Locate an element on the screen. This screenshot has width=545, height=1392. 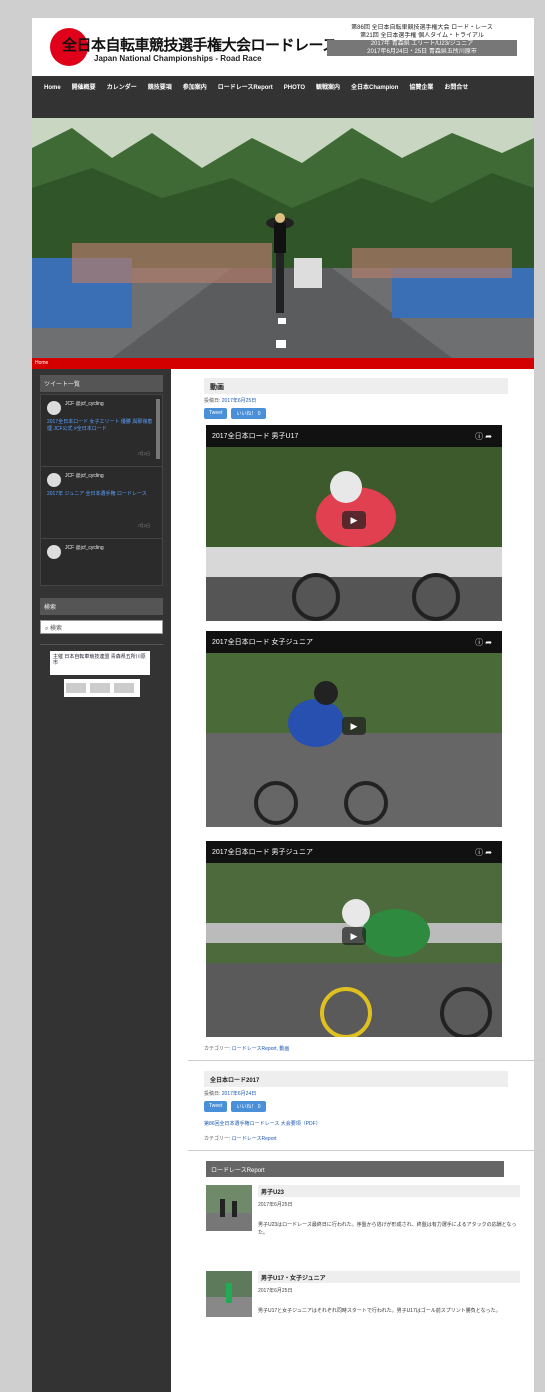
post-meta: 投稿日: 2017年6月25日 is located at coordinates (355, 400).